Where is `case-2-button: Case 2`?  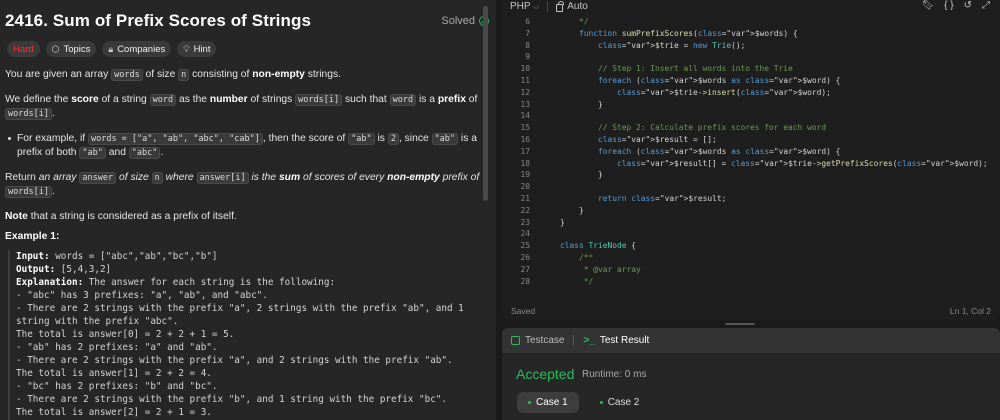
case-2-button: Case 2 is located at coordinates (620, 402).